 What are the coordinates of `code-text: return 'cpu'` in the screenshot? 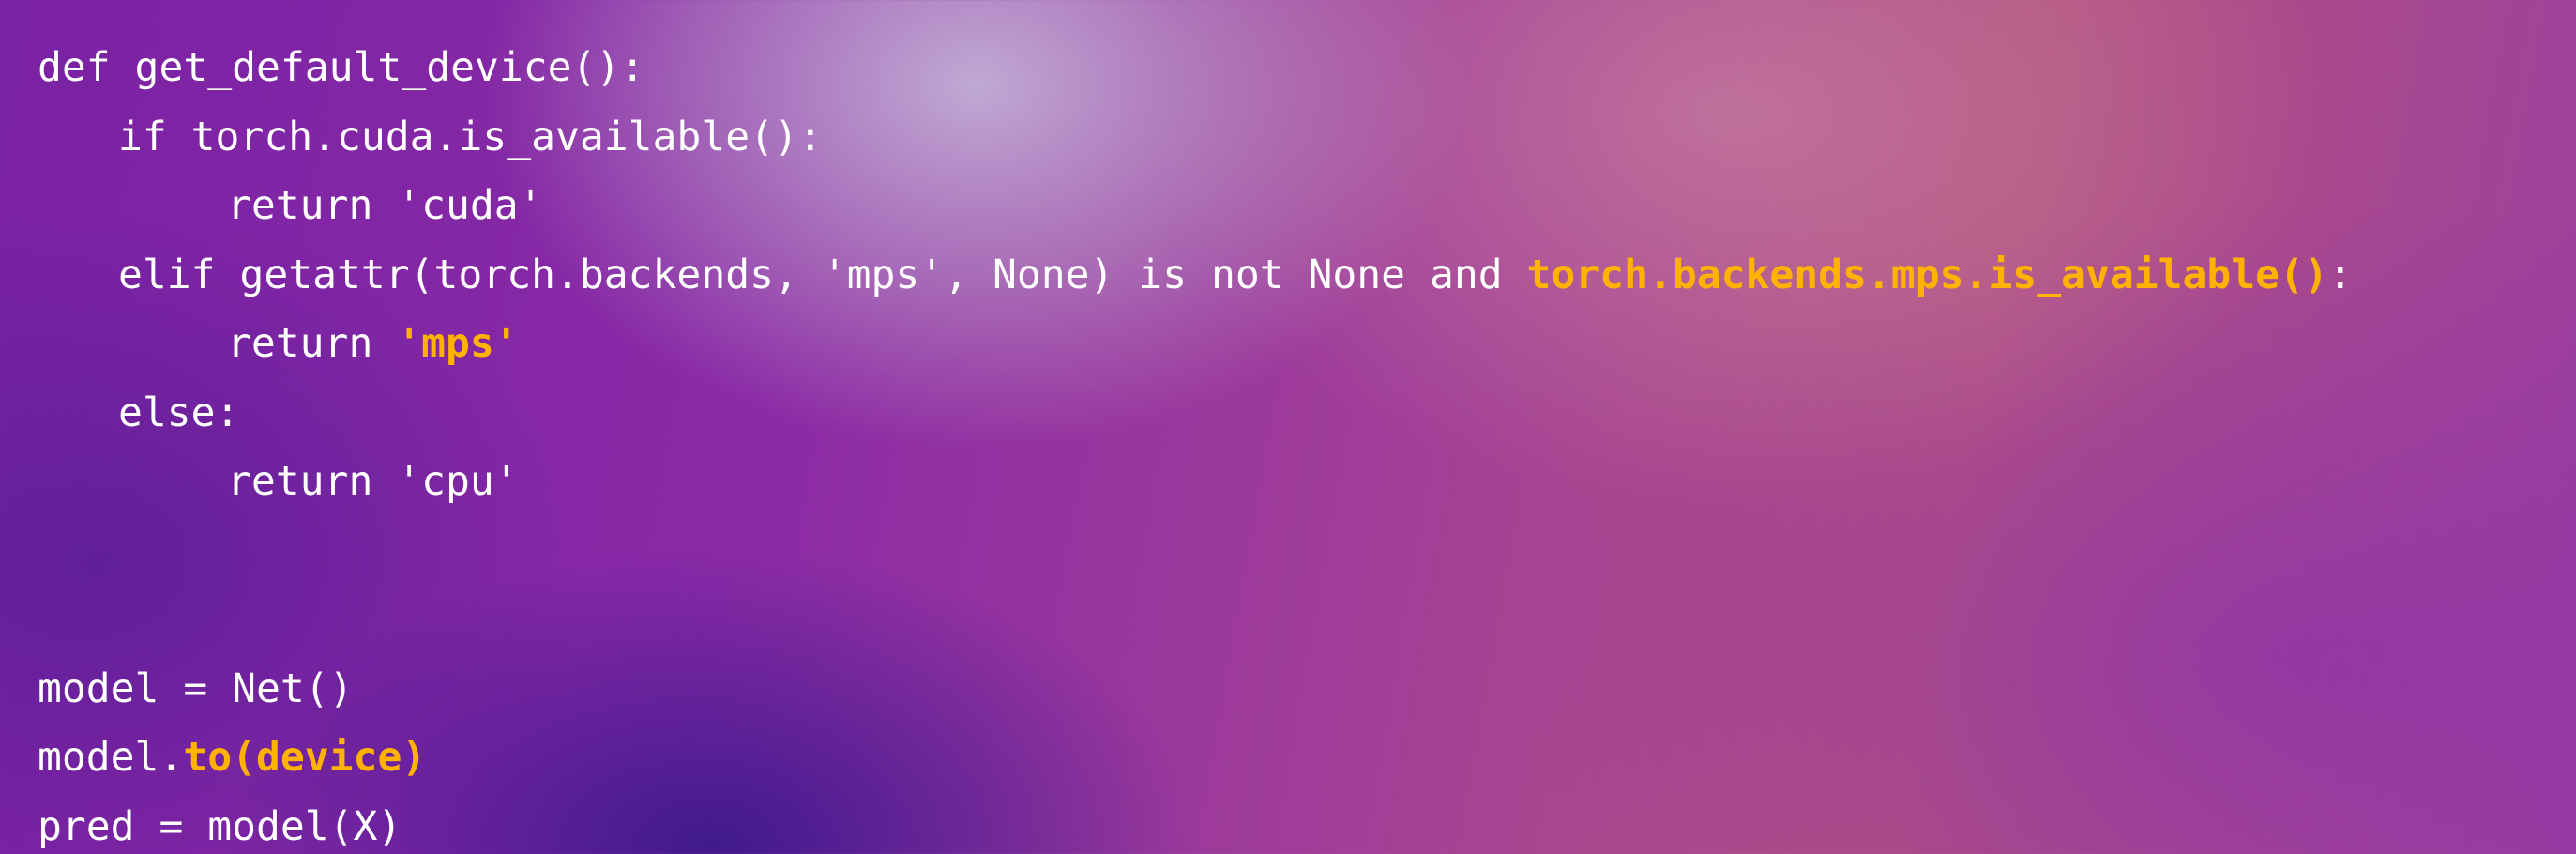 It's located at (373, 482).